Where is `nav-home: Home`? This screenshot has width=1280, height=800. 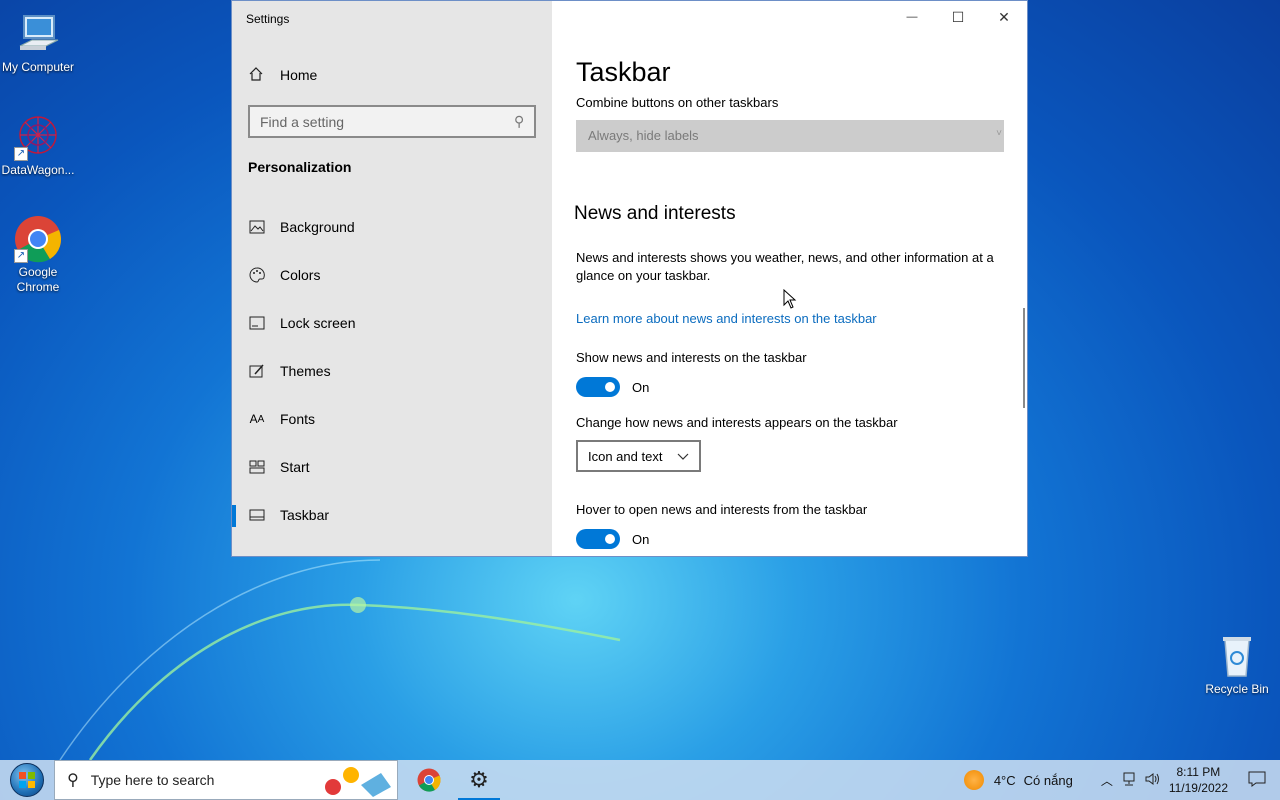
nav-home: Home is located at coordinates (282, 75).